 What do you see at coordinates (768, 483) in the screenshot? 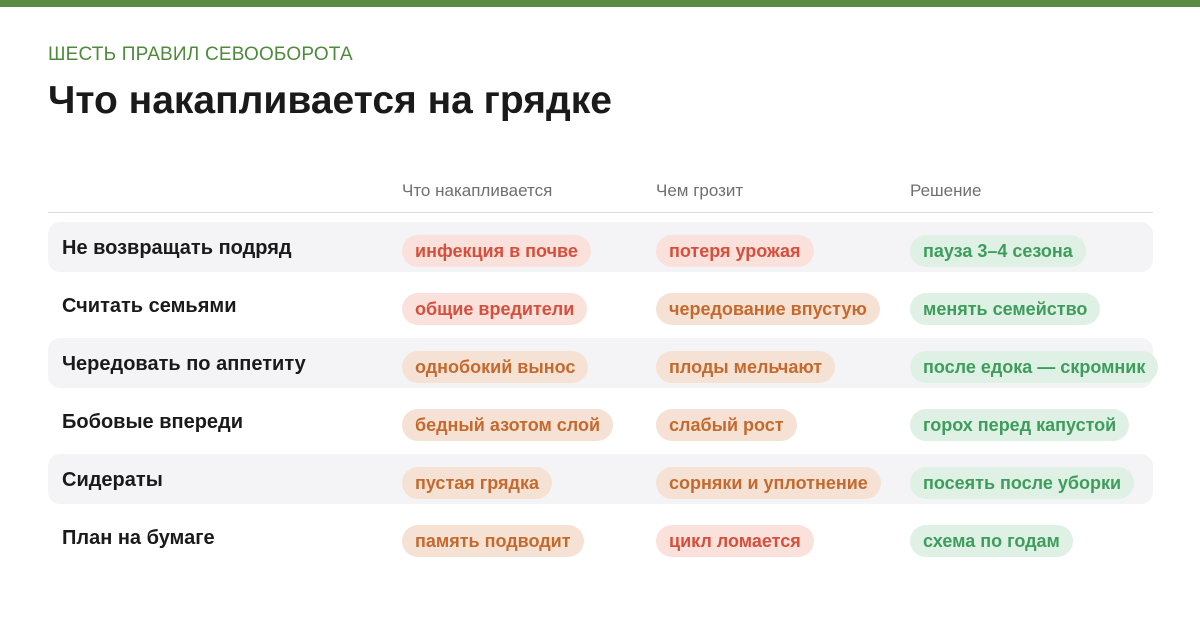
I see `threat-tag: сорняки и уплотнение` at bounding box center [768, 483].